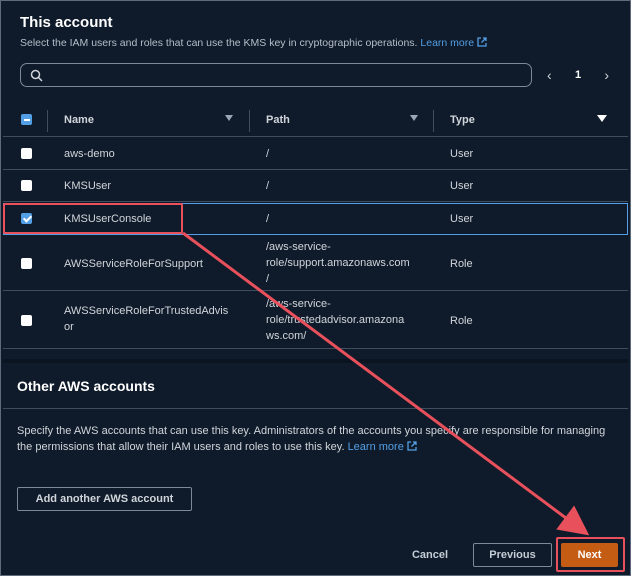 The width and height of the screenshot is (631, 576). What do you see at coordinates (462, 120) in the screenshot?
I see `column-header-type: Type` at bounding box center [462, 120].